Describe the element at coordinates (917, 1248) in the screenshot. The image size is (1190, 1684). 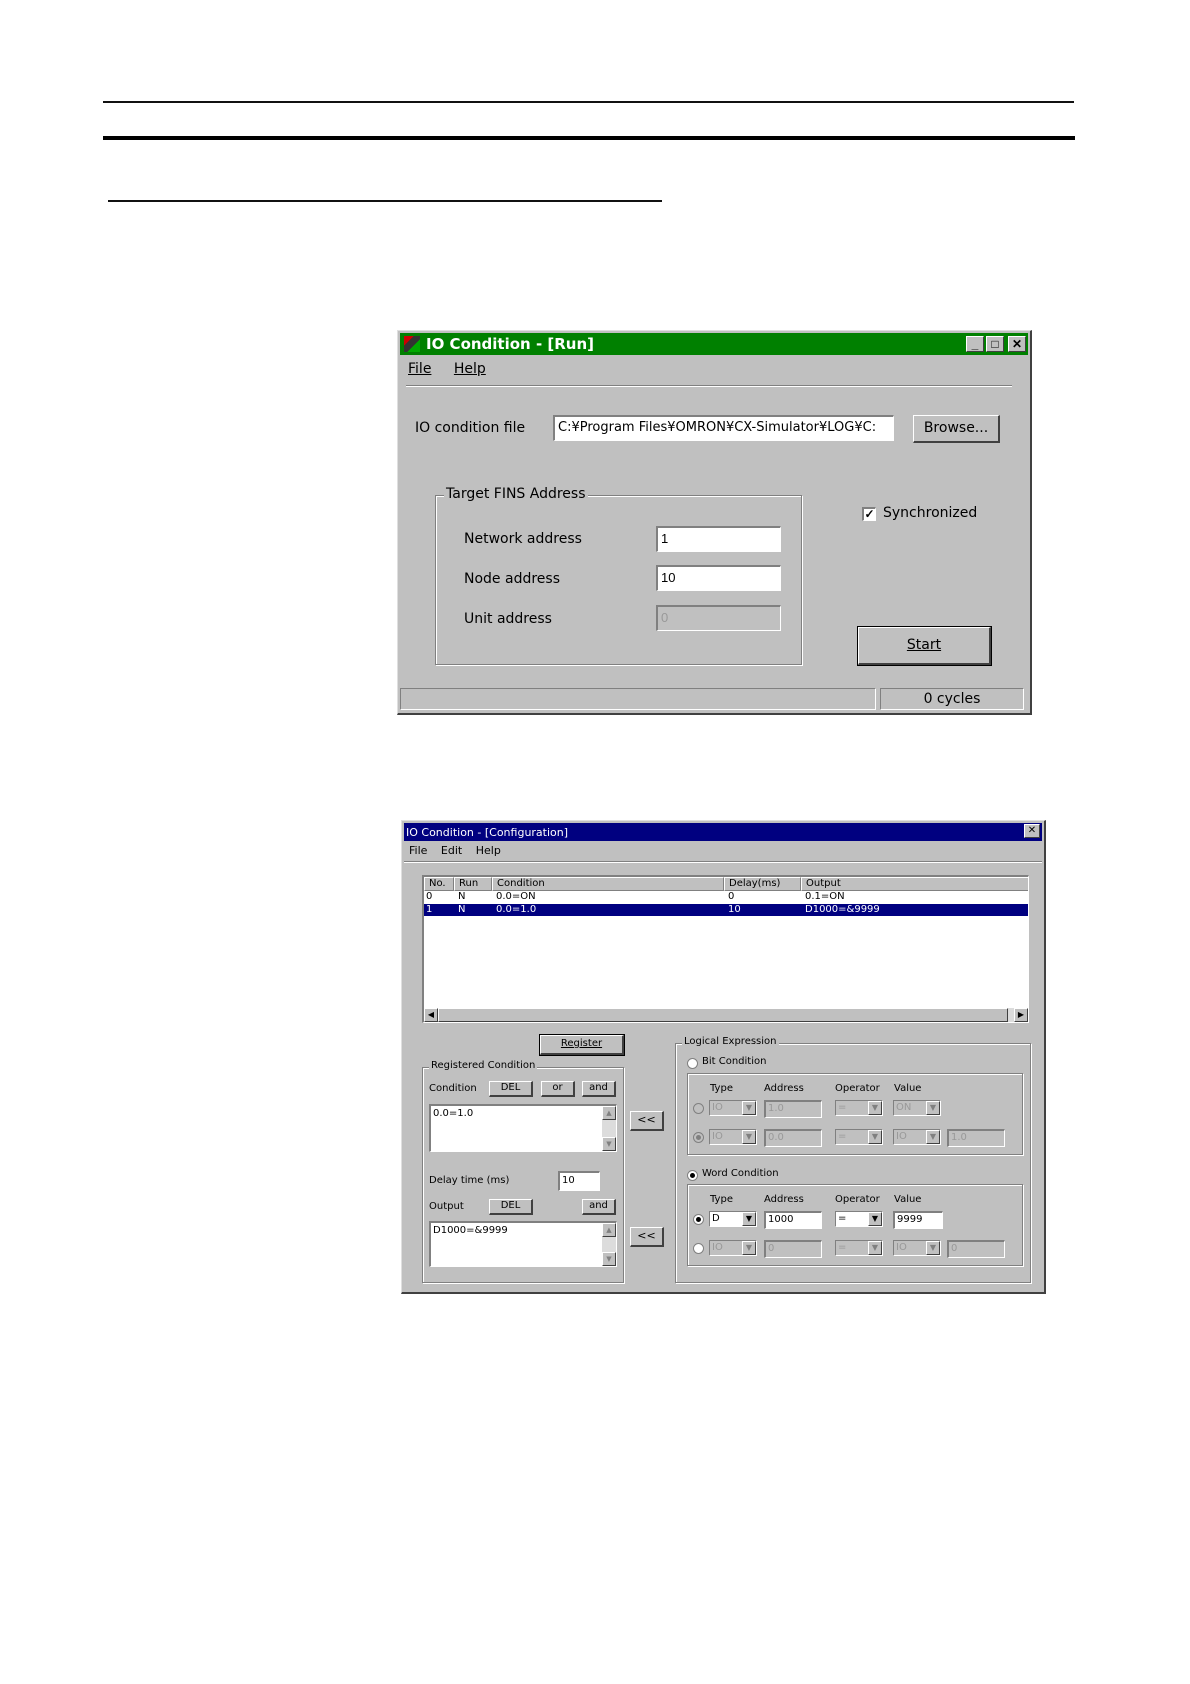
I see `word-row2-value-select: IO ▼` at that location.